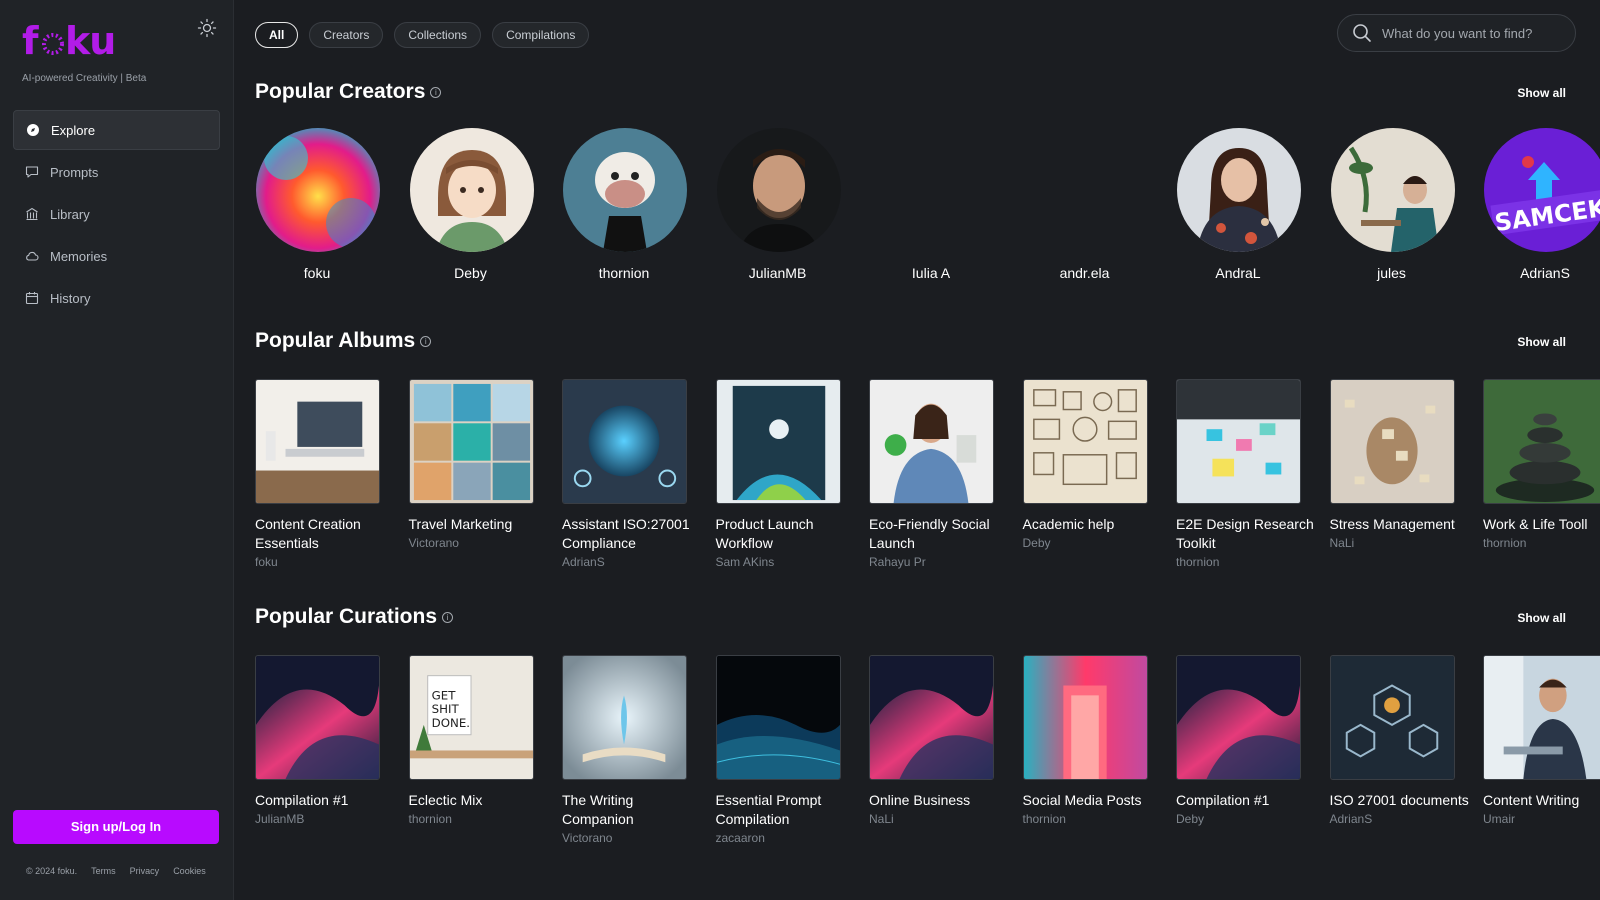 The height and width of the screenshot is (900, 1600). Describe the element at coordinates (946, 819) in the screenshot. I see `curation-author: NaLi` at that location.